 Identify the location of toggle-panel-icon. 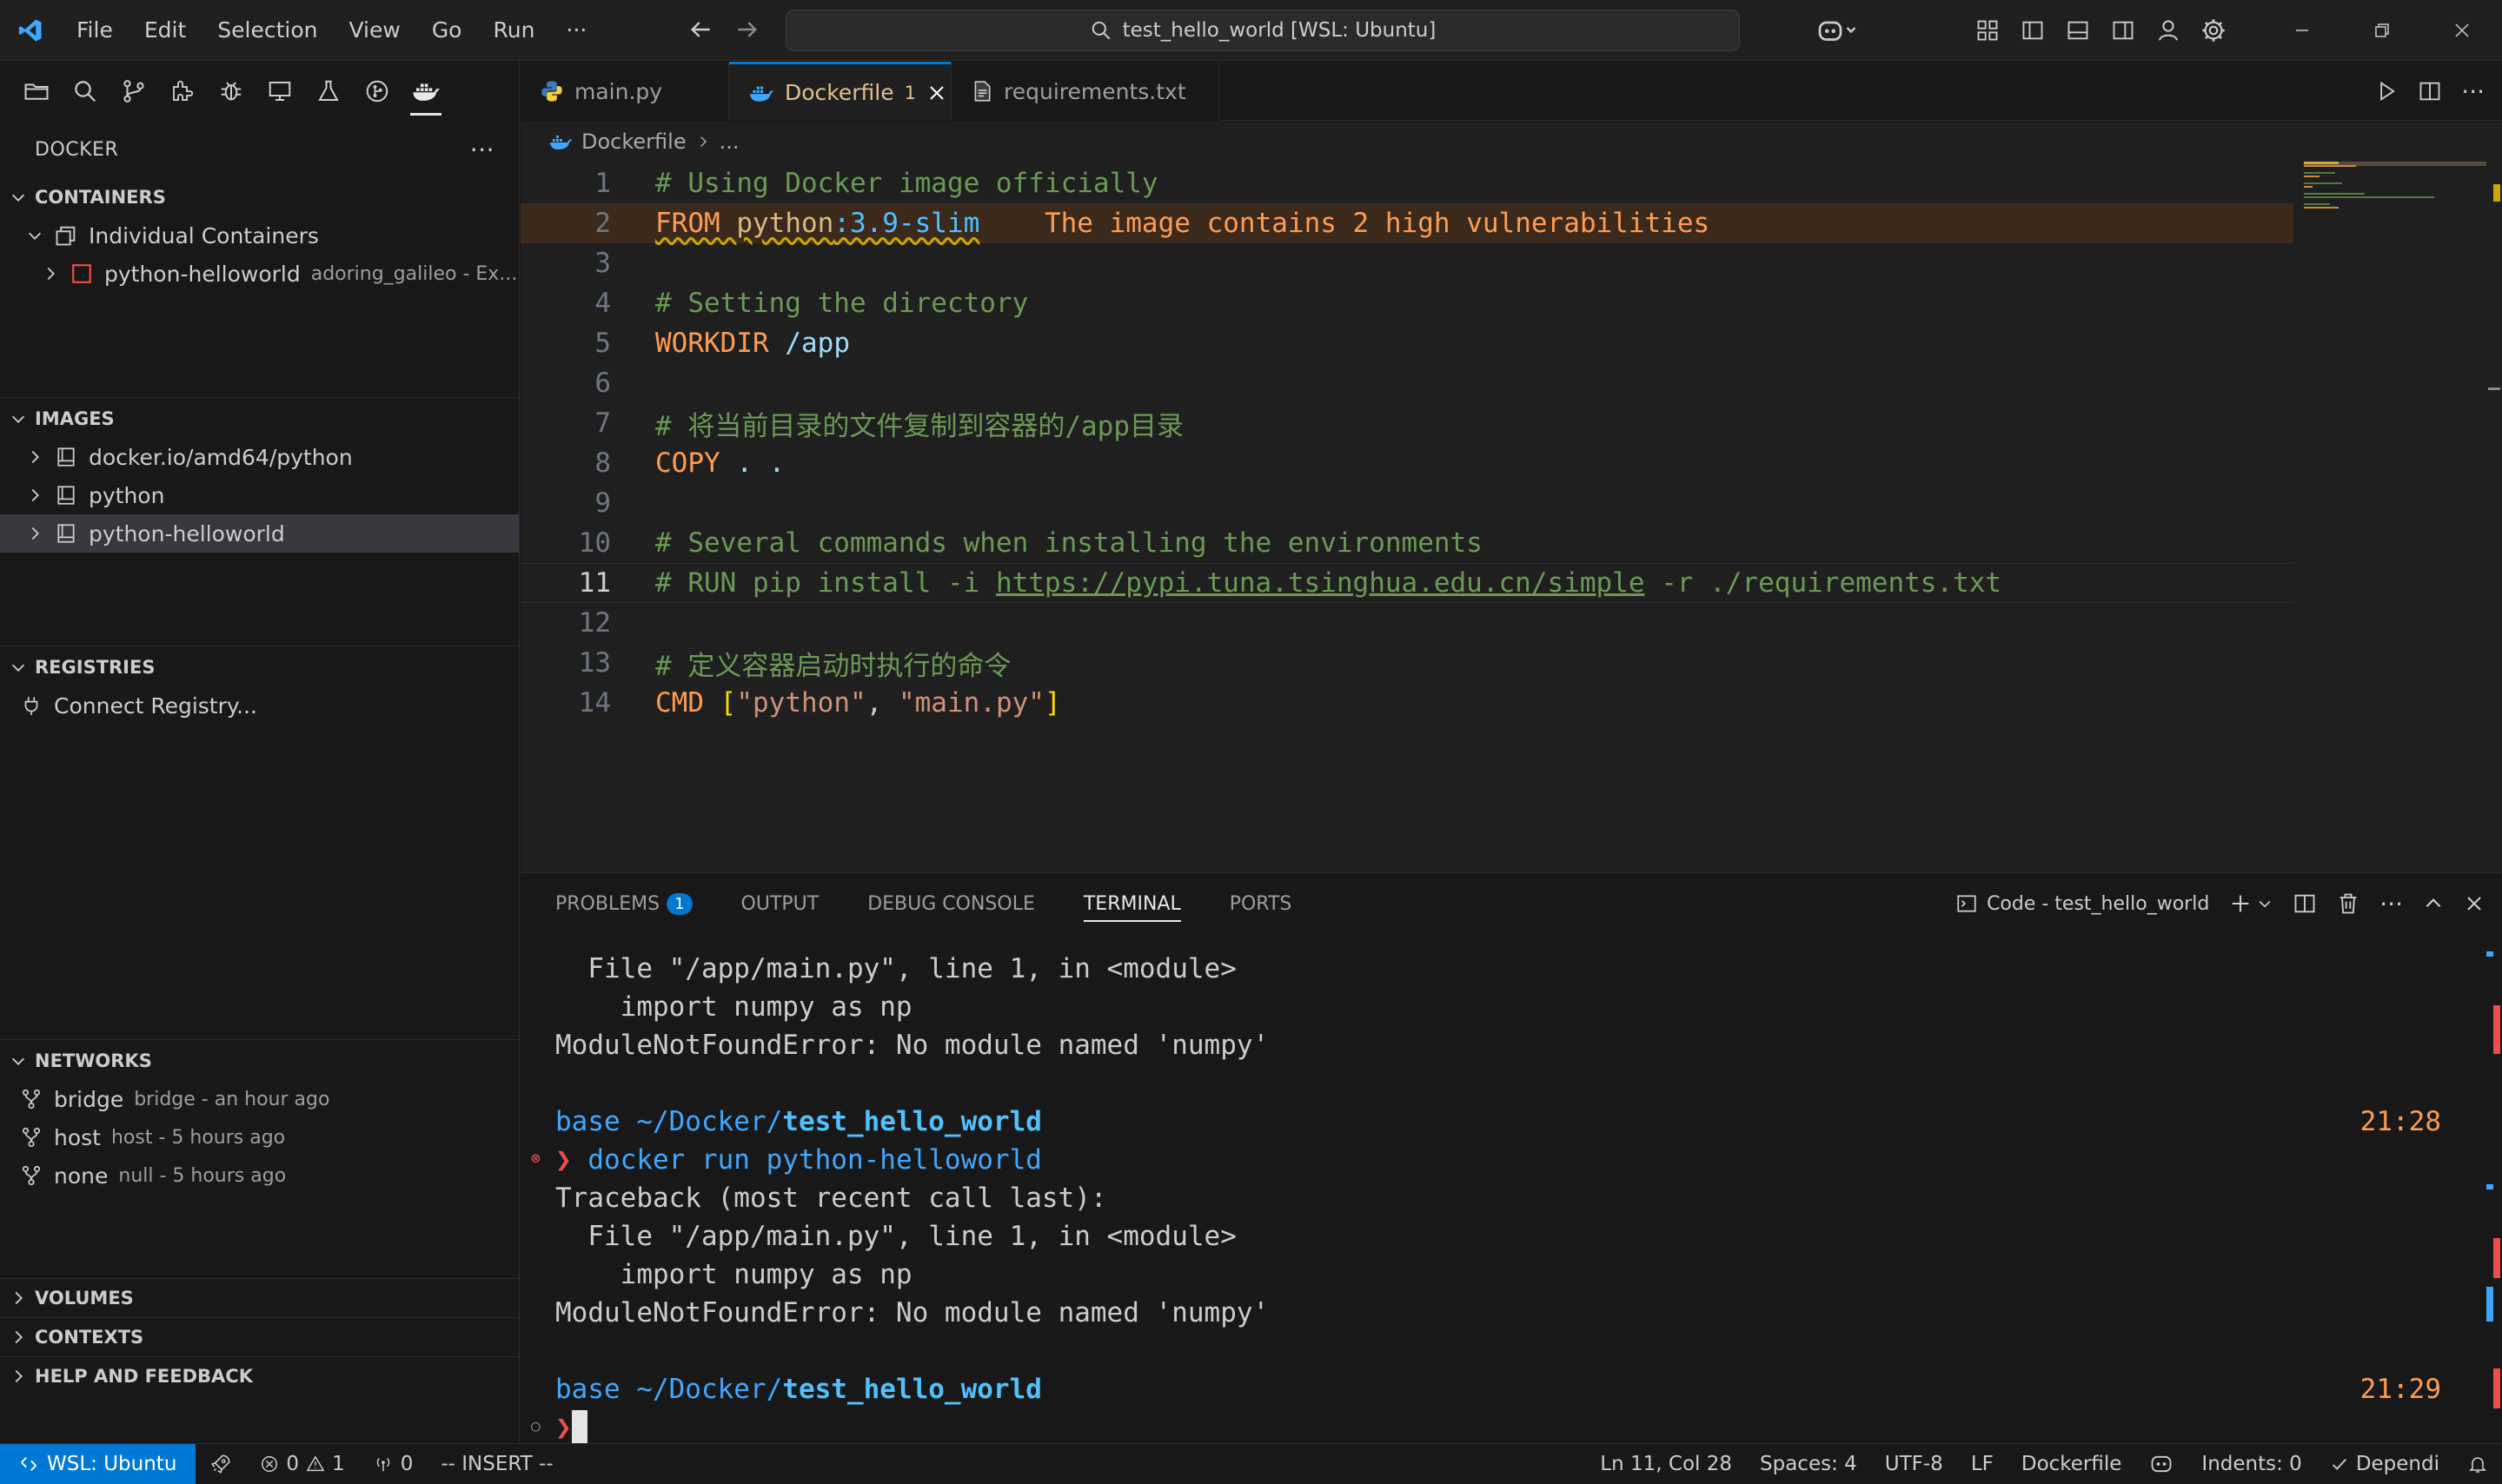
(2077, 30).